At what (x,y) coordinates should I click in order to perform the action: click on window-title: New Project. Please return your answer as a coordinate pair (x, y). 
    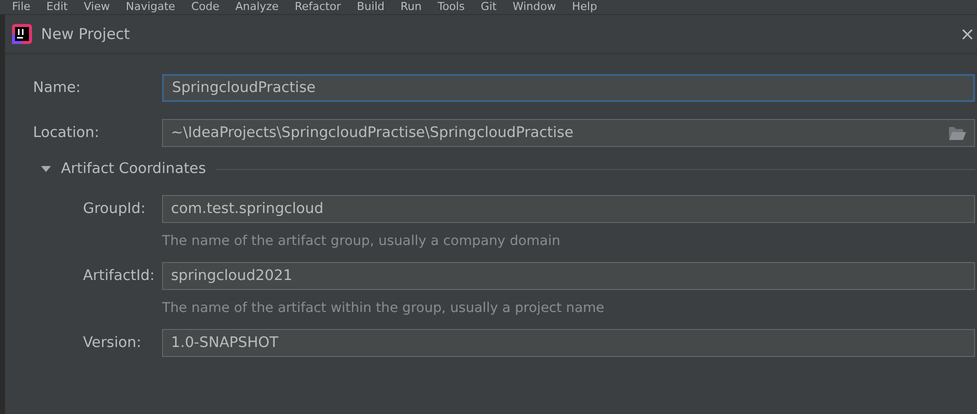
    Looking at the image, I should click on (85, 34).